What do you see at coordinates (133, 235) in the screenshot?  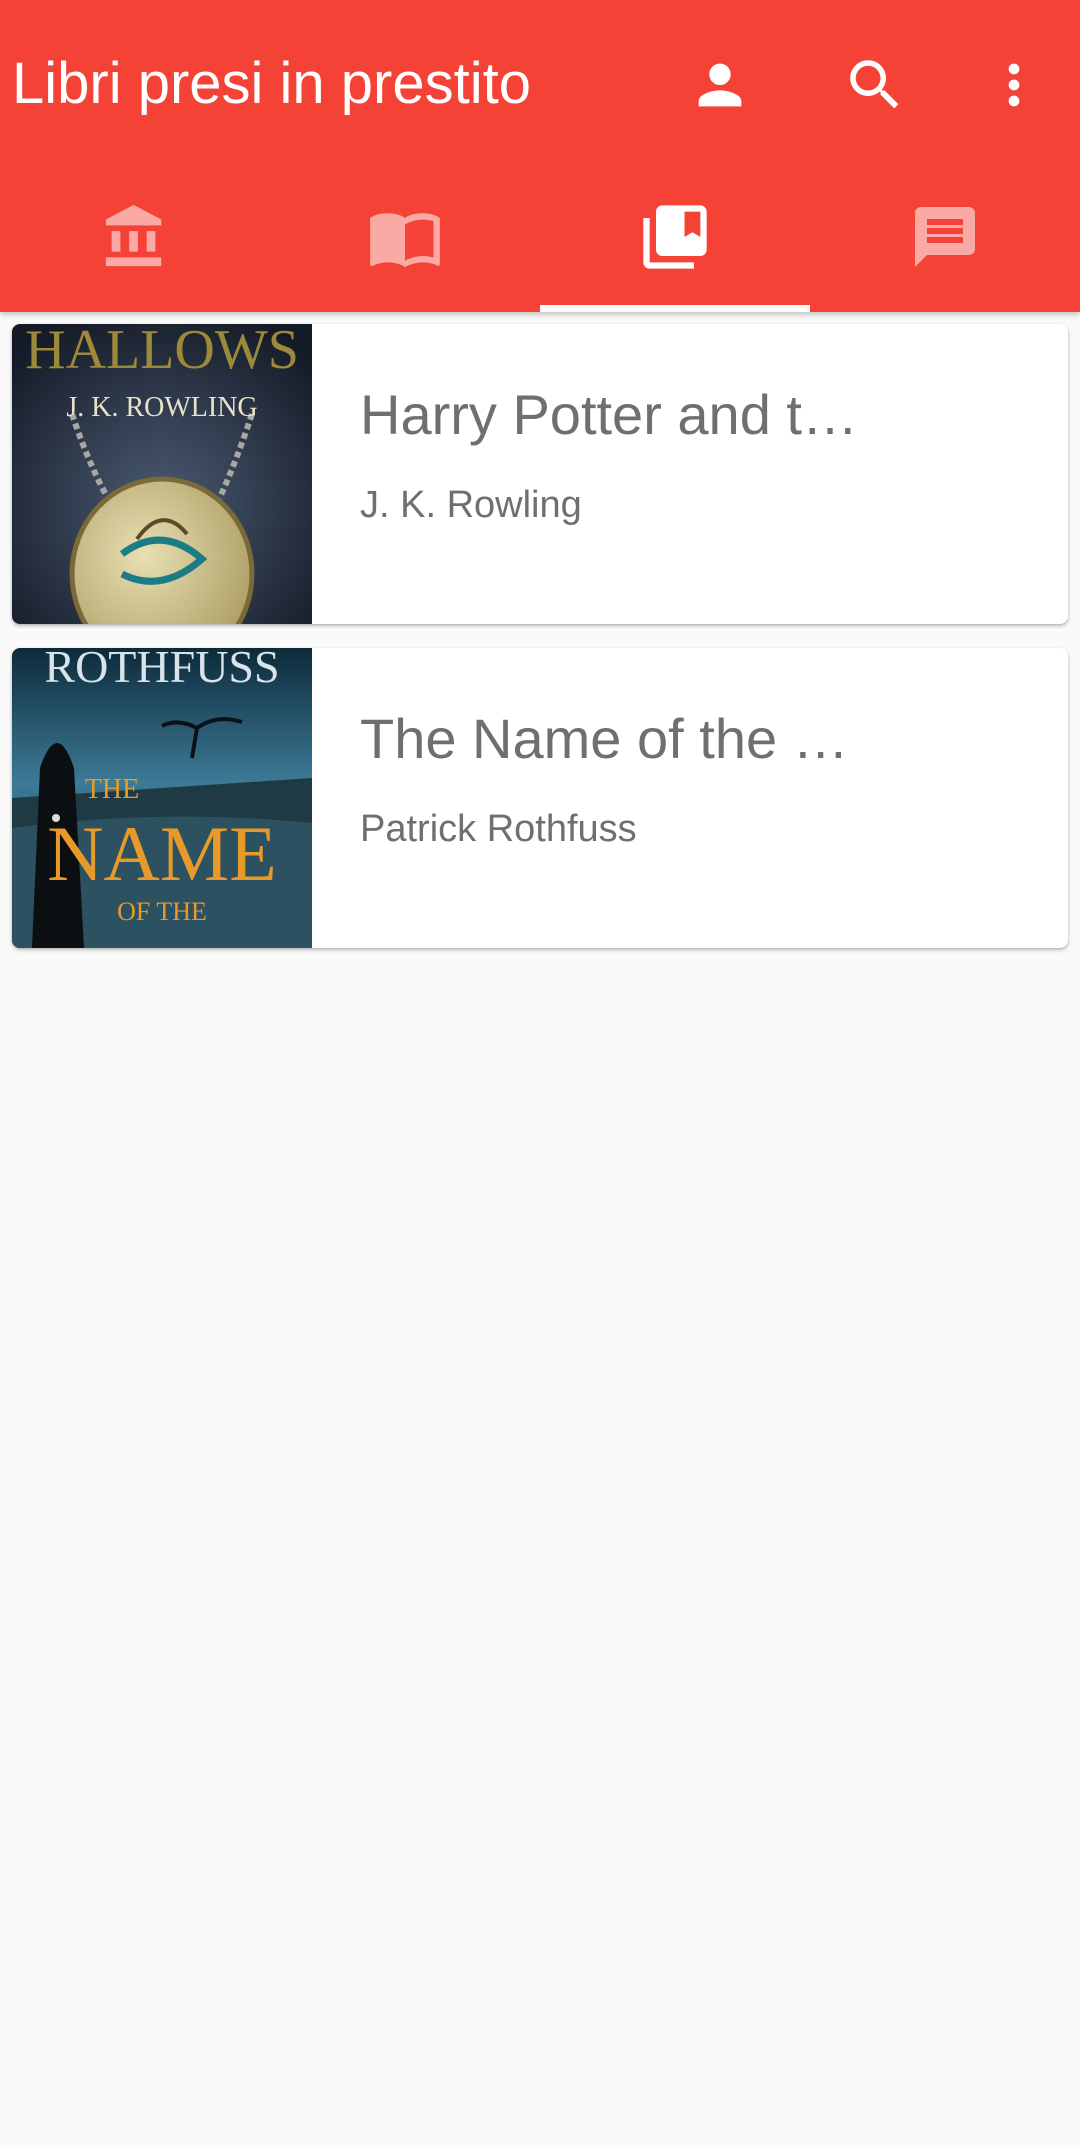 I see `library-icon` at bounding box center [133, 235].